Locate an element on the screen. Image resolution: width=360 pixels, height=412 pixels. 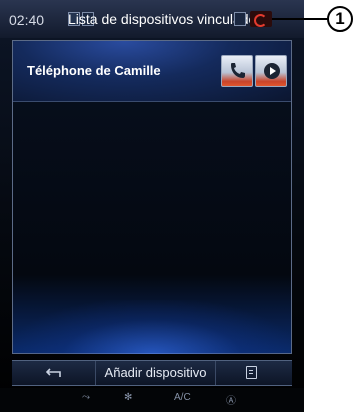
status-bar: 02:40 Lista de dispositivos vinculados is located at coordinates (152, 19).